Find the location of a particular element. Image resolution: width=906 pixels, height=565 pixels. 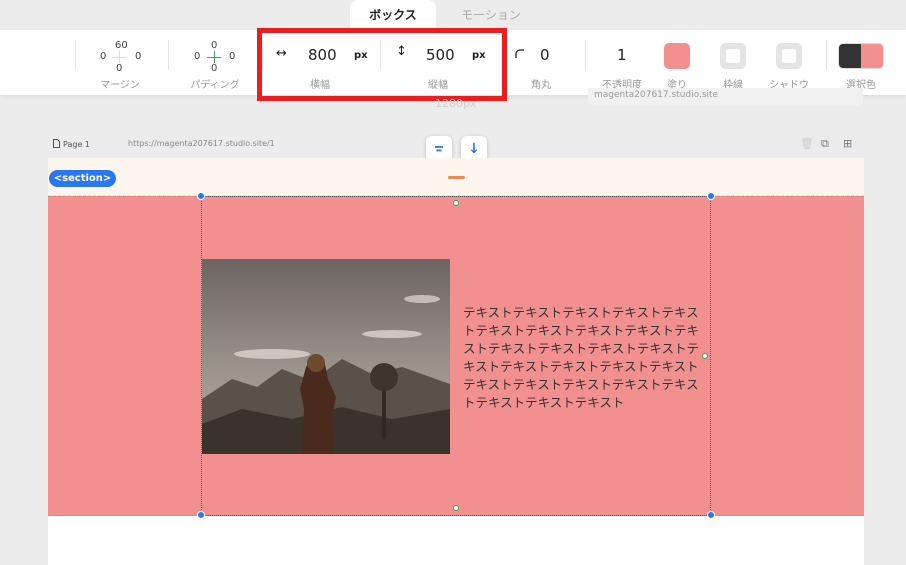

shadow-button is located at coordinates (789, 56).